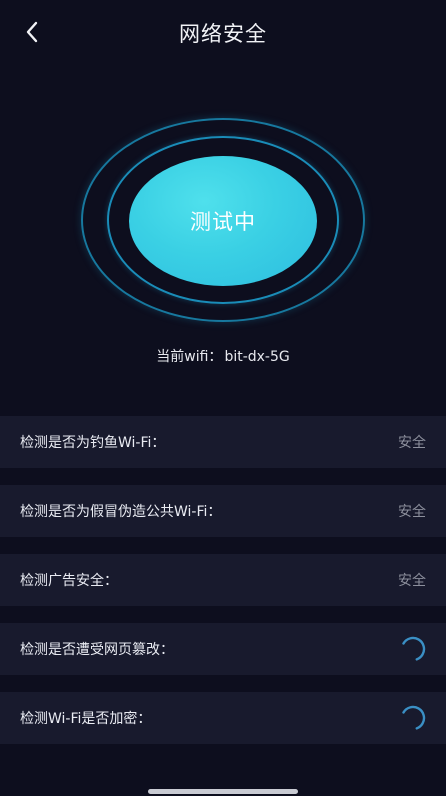 This screenshot has height=796, width=446. What do you see at coordinates (223, 718) in the screenshot?
I see `check-row-wifi-encryption: 检测Wi-Fi是否加密：` at bounding box center [223, 718].